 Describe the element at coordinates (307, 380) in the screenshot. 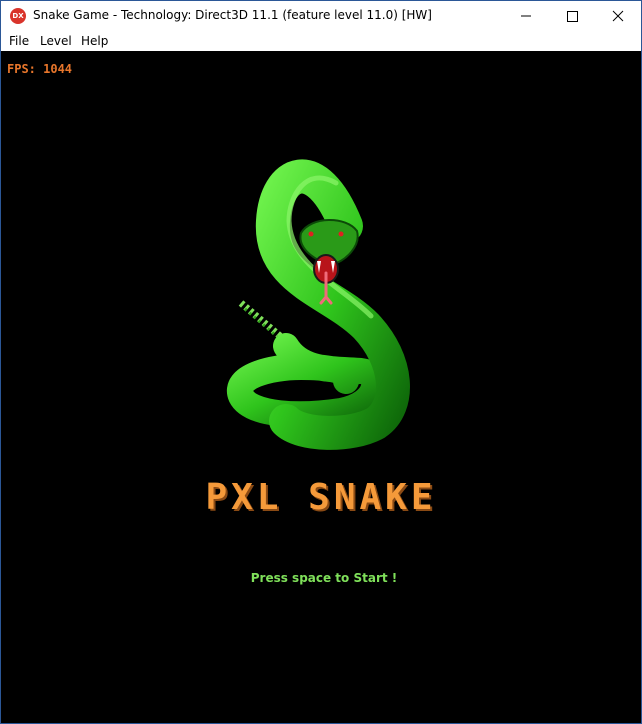

I see `snake-coil` at that location.